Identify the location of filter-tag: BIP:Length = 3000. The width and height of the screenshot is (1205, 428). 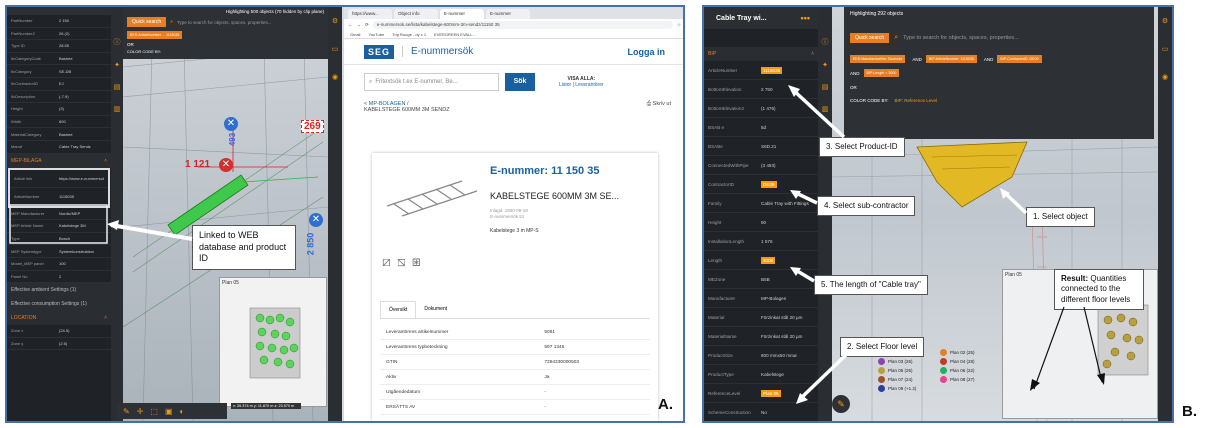
(881, 73).